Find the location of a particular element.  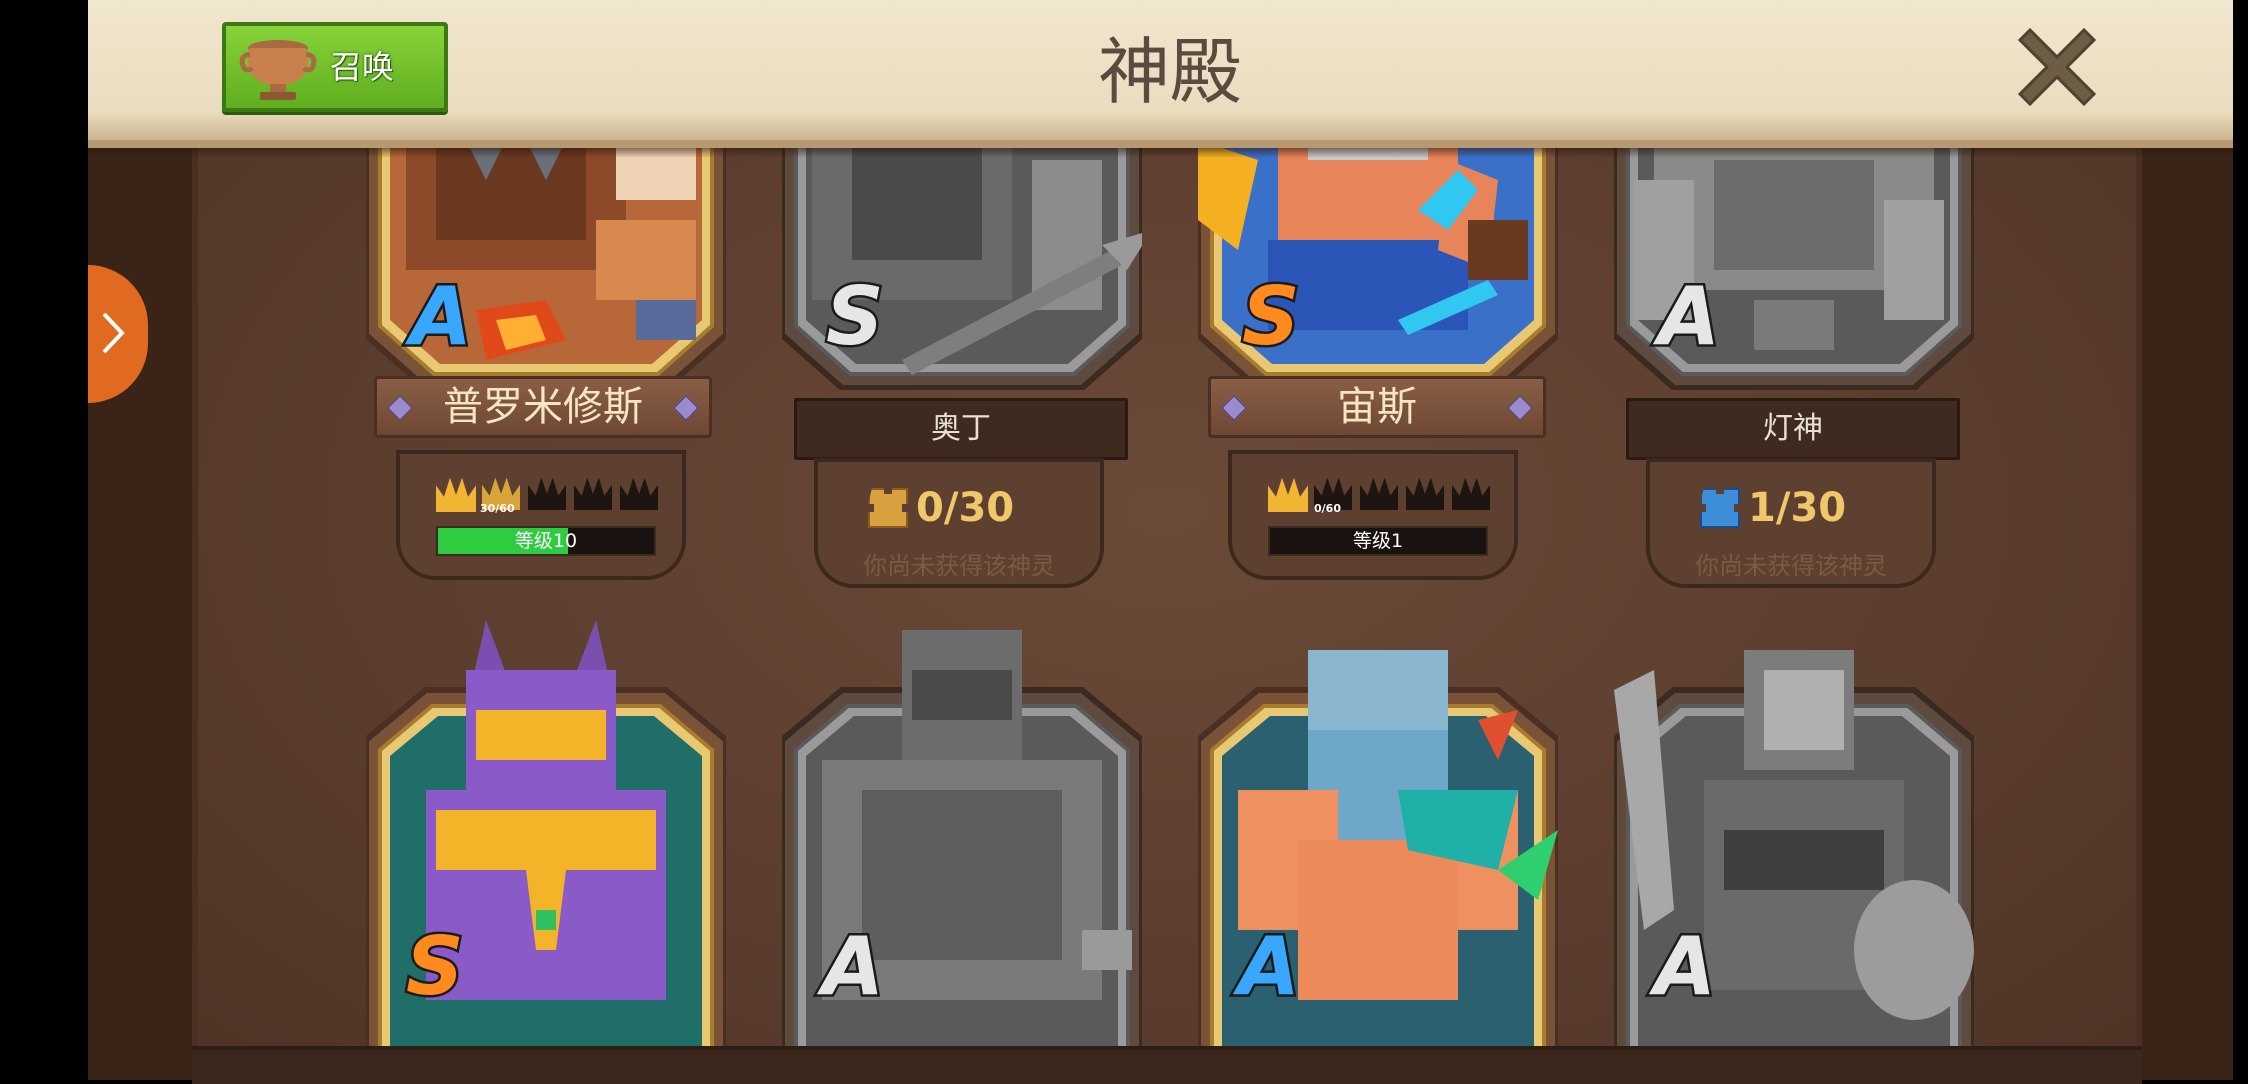

star-fragment-count: 0/60 is located at coordinates (1327, 508).